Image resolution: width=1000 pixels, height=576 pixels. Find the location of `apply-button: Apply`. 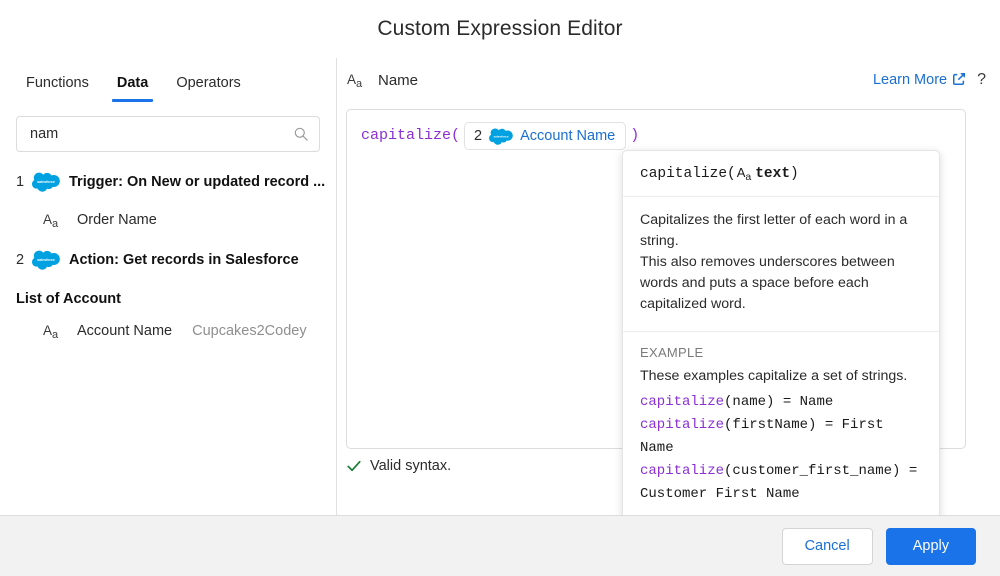

apply-button: Apply is located at coordinates (930, 546).